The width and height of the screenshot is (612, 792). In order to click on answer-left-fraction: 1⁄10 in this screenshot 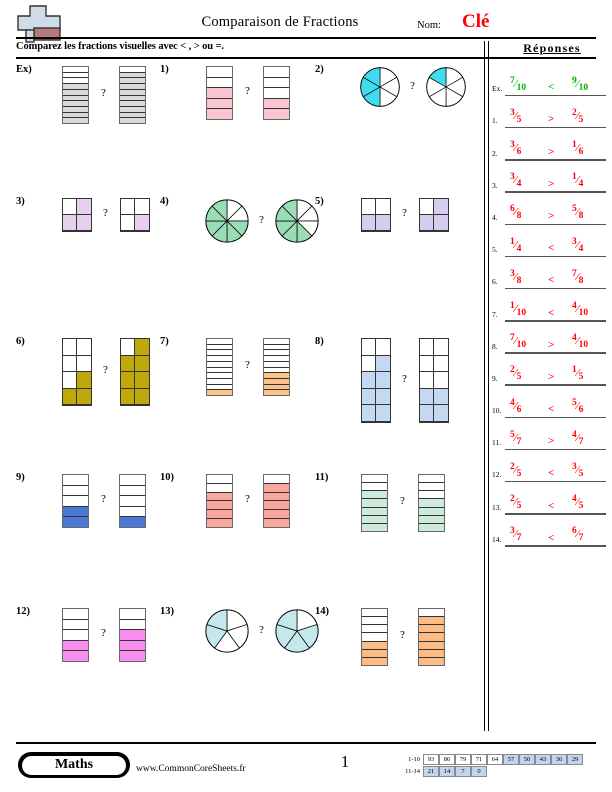, I will do `click(518, 309)`.